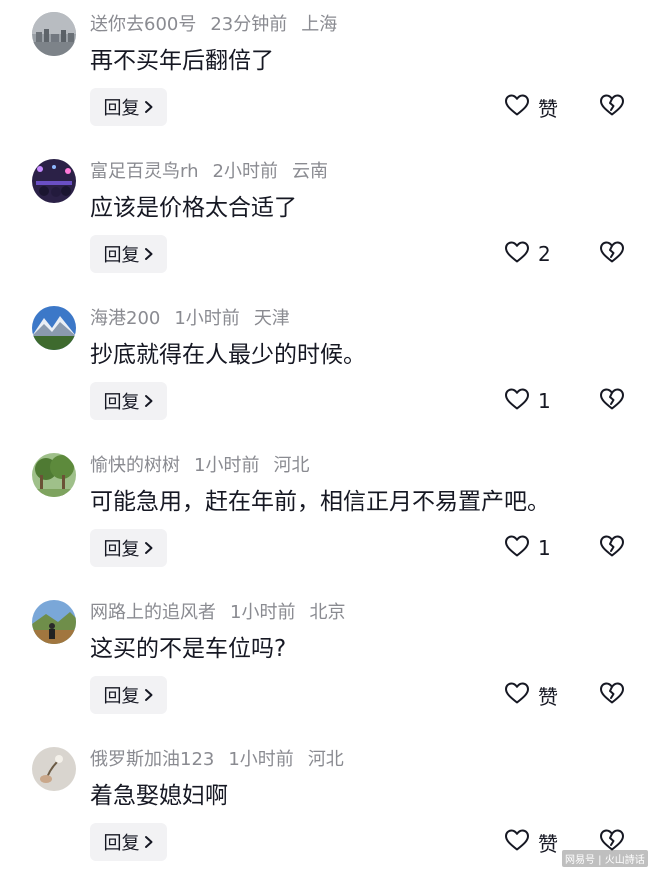  I want to click on timestamp: 23分钟前, so click(249, 24).